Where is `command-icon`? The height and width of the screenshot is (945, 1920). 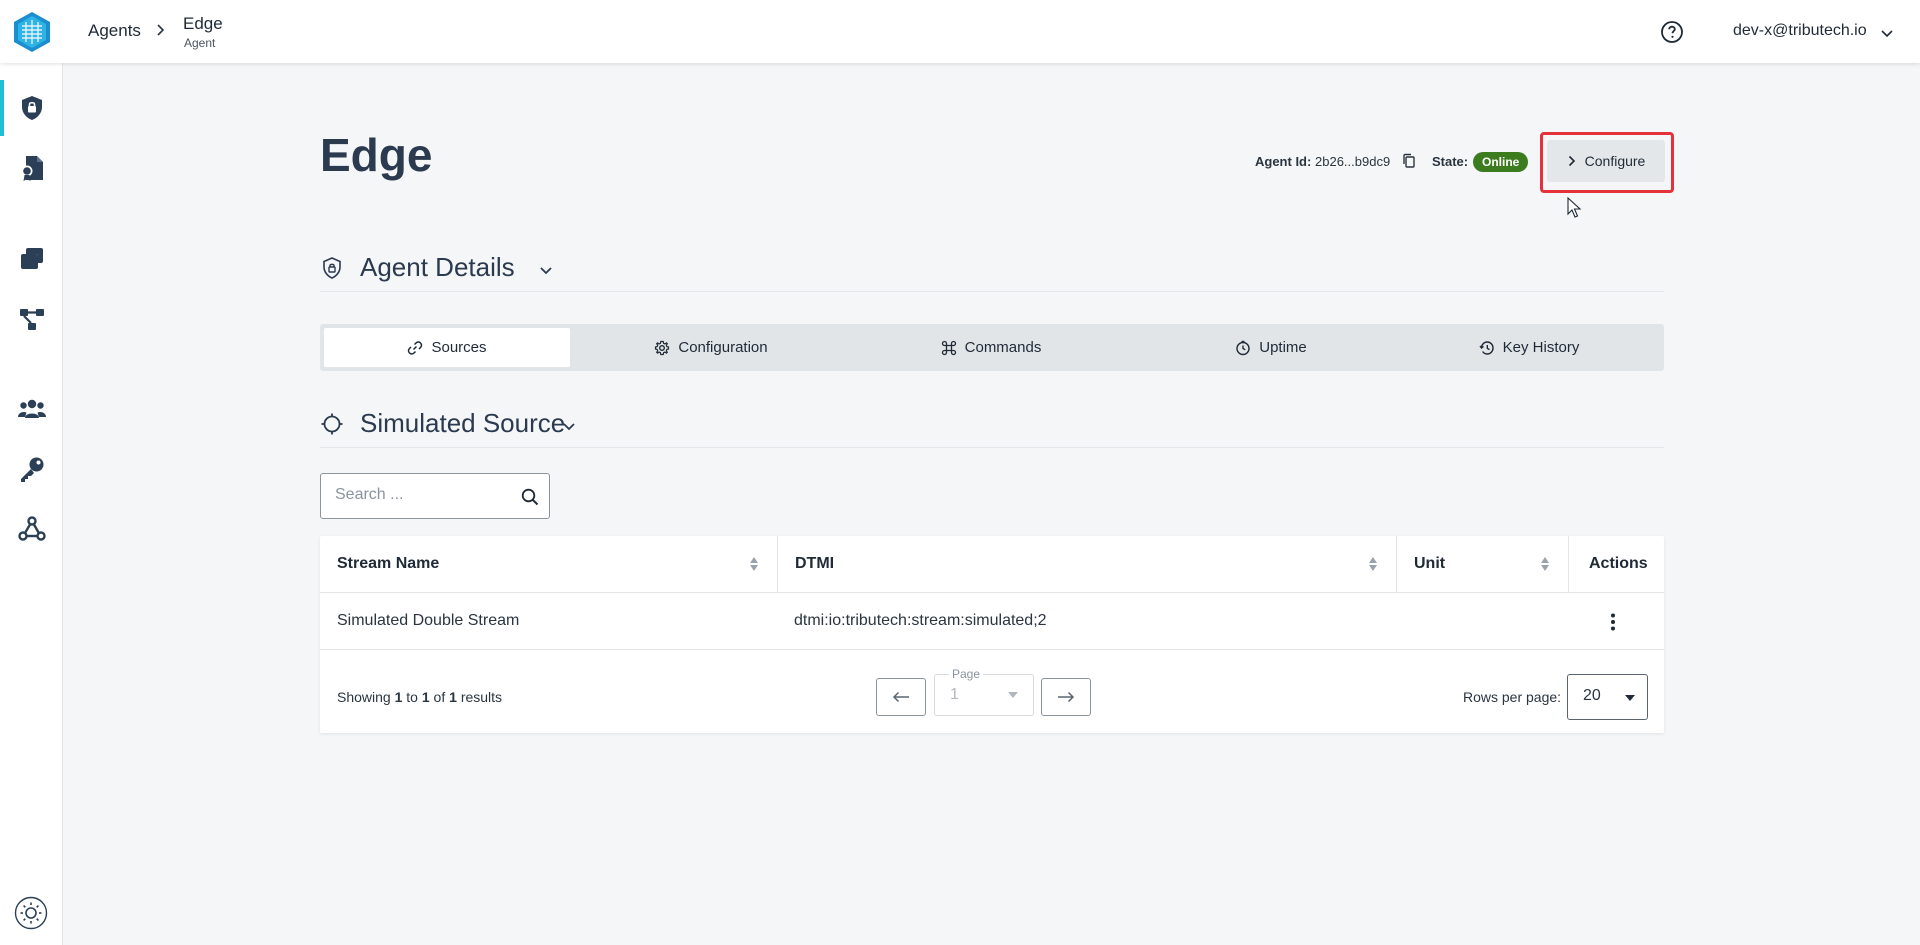
command-icon is located at coordinates (948, 347).